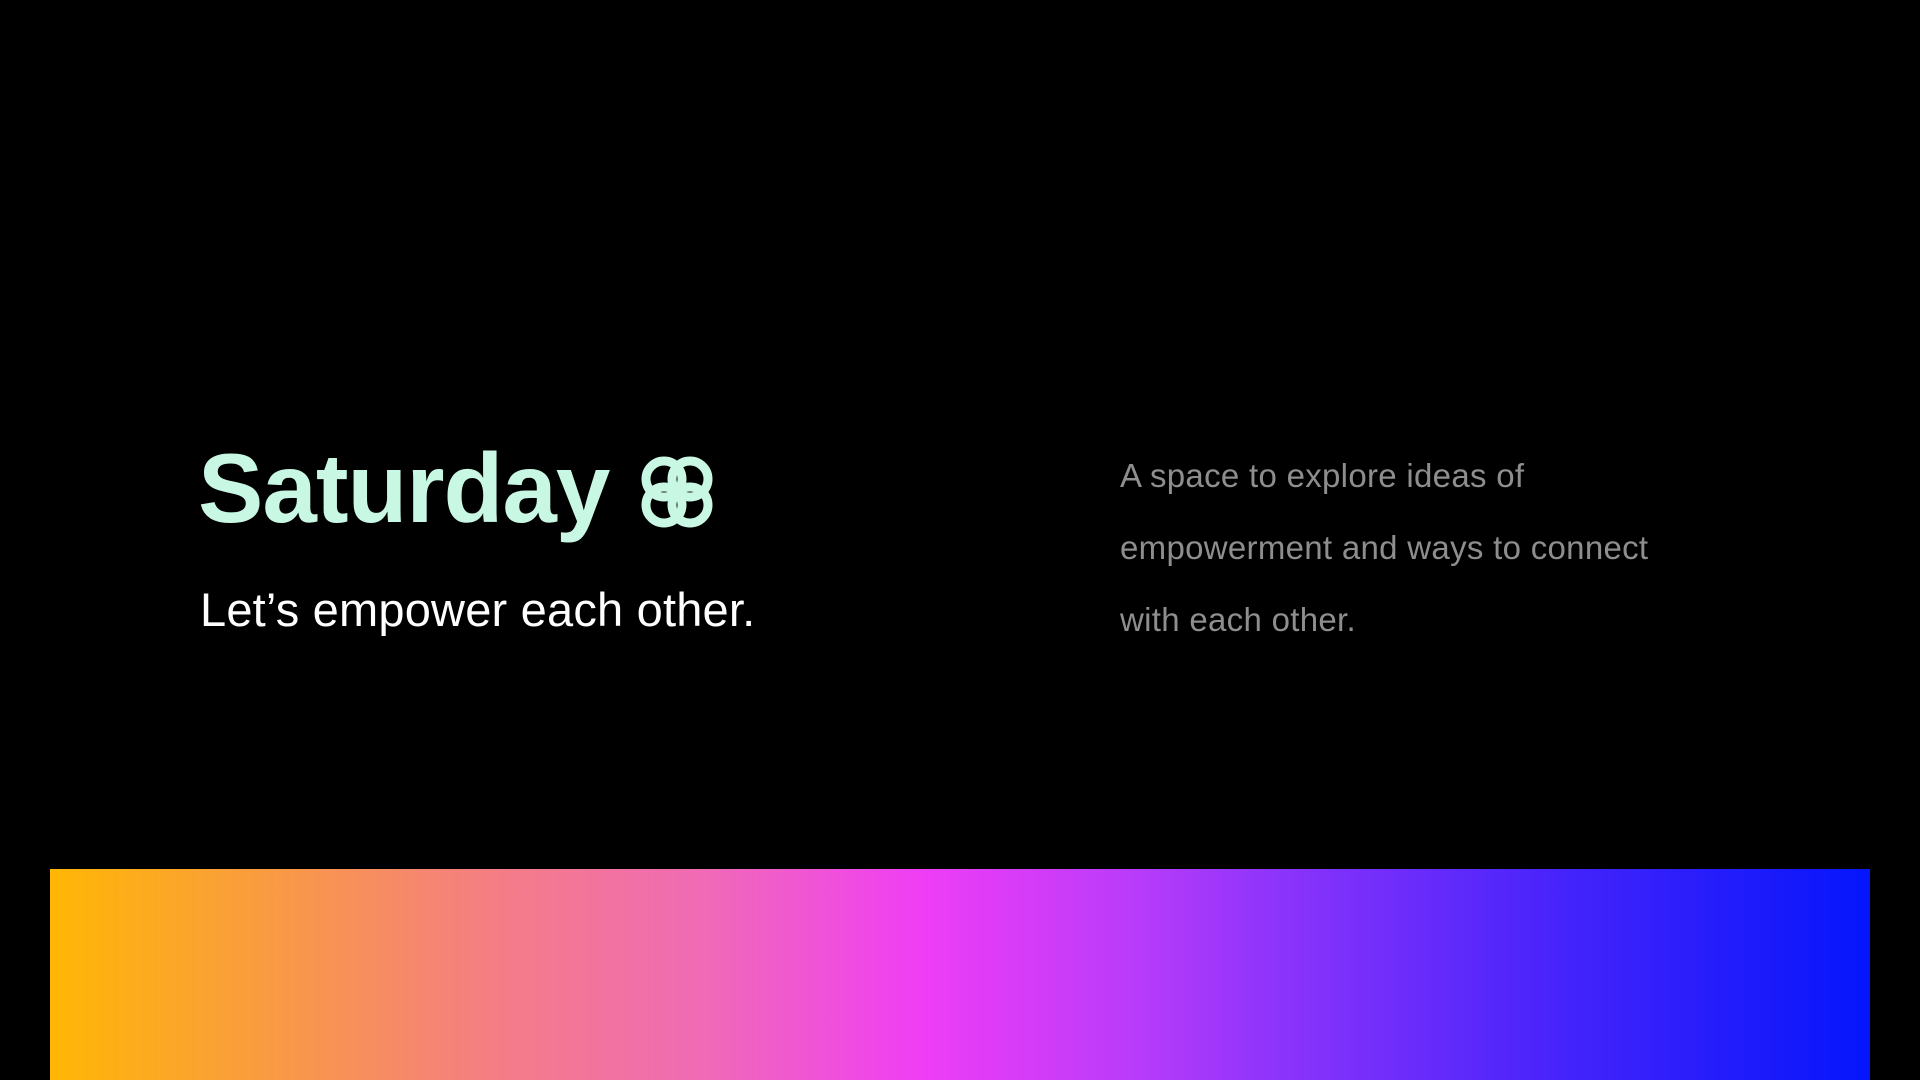 This screenshot has width=1920, height=1080. Describe the element at coordinates (1322, 475) in the screenshot. I see `description-line: A space to explore ideas of` at that location.